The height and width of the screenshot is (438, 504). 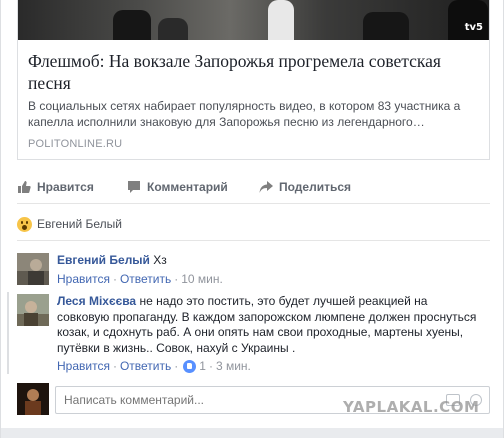 I want to click on comment-label: Комментарий, so click(x=187, y=187).